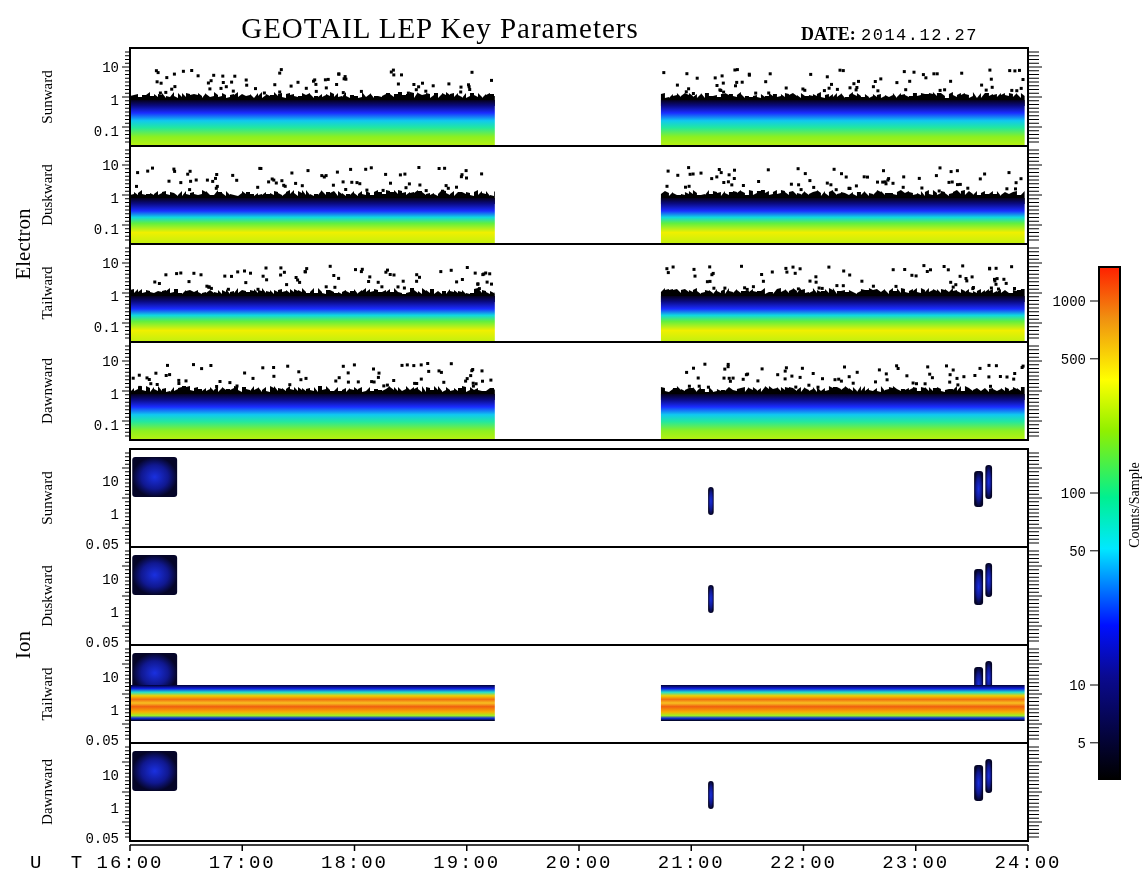  Describe the element at coordinates (1028, 863) in the screenshot. I see `x-tick-label: 24:00` at that location.